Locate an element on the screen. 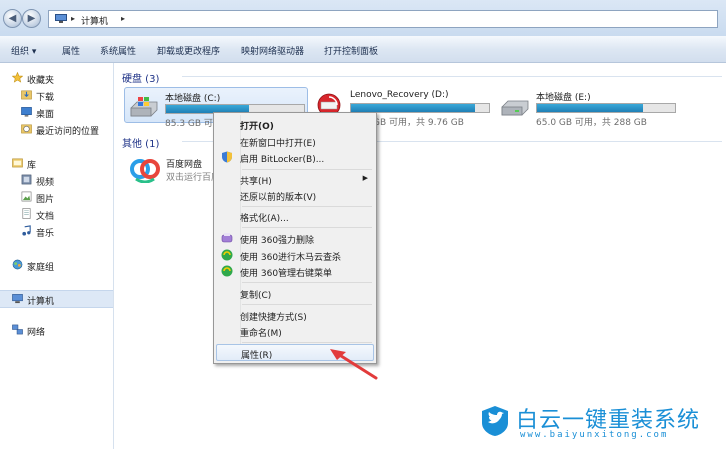 The width and height of the screenshot is (726, 449). desktop-icon is located at coordinates (26, 112).